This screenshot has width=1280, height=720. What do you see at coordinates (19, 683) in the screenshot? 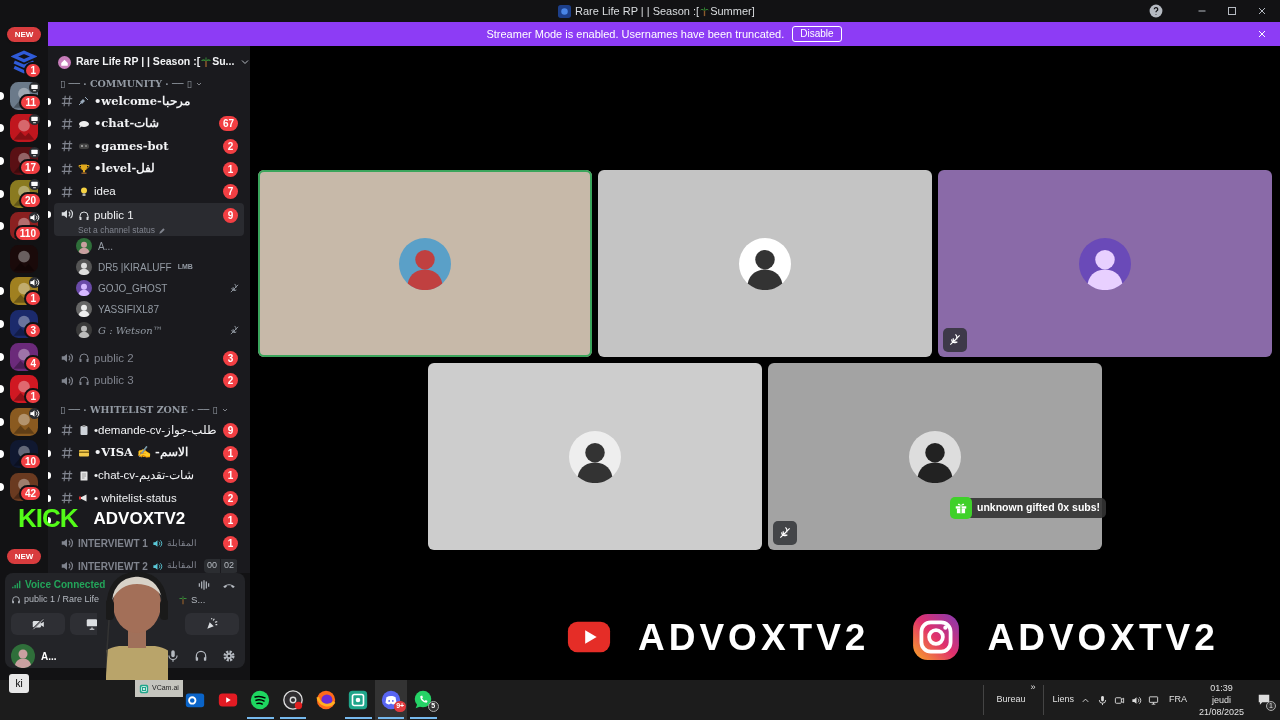
I see `tooltip: ki` at bounding box center [19, 683].